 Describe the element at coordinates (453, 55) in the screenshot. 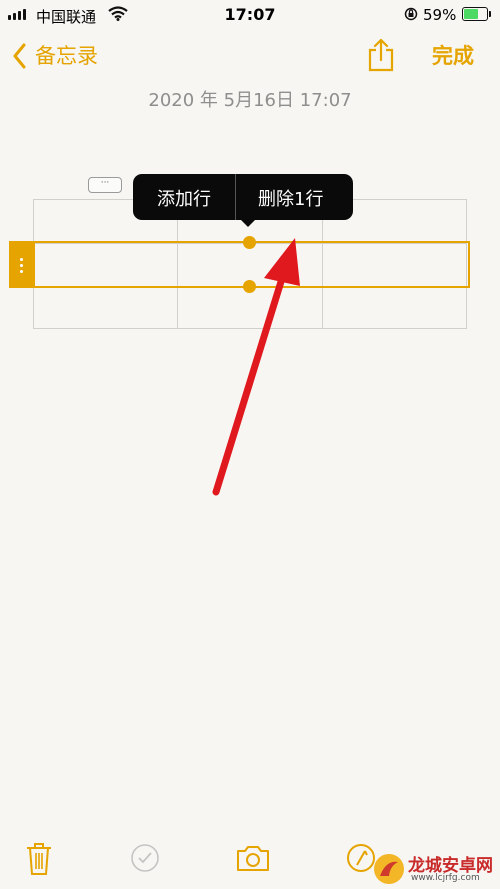

I see `done-button: 完成` at that location.